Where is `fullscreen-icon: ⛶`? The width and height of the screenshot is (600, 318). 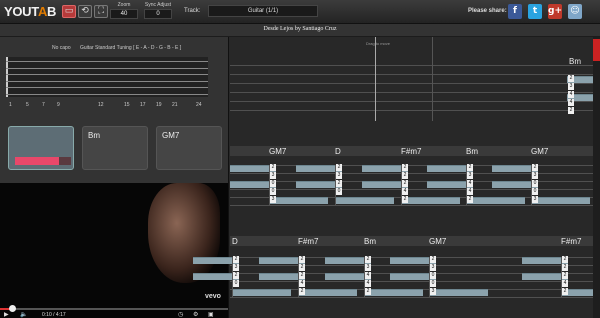 fullscreen-icon: ⛶ is located at coordinates (101, 11).